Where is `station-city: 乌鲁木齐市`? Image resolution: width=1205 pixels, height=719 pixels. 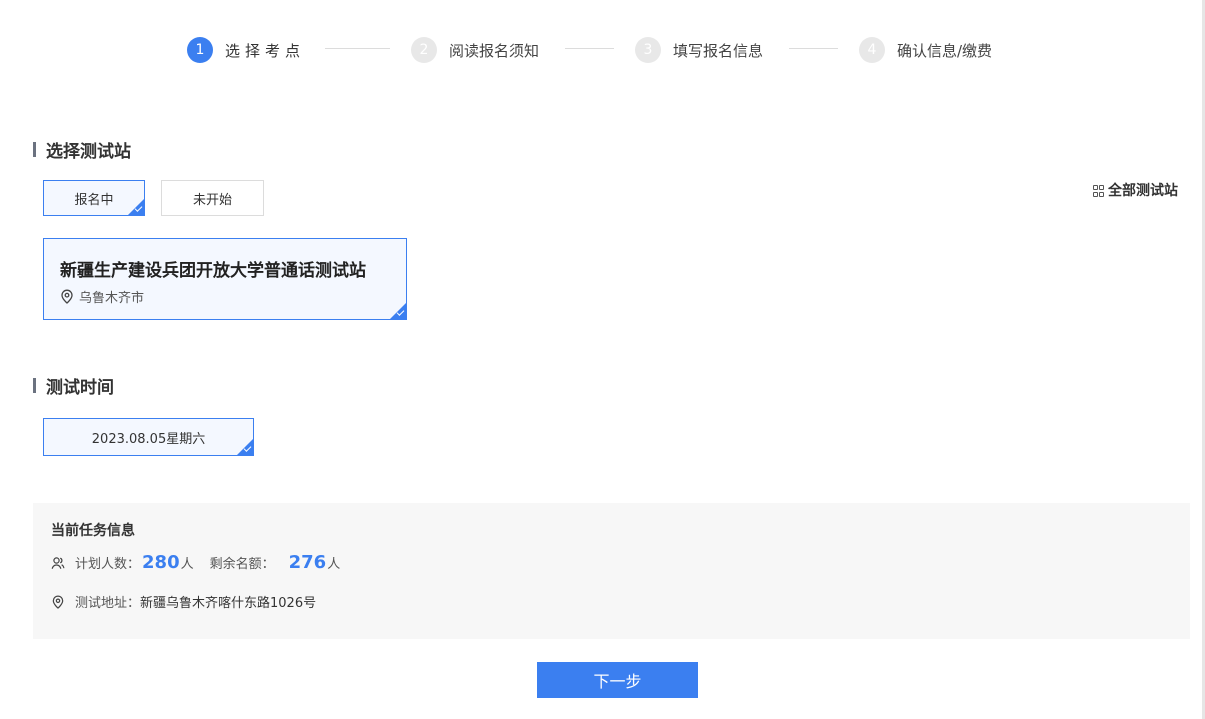
station-city: 乌鲁木齐市 is located at coordinates (102, 296).